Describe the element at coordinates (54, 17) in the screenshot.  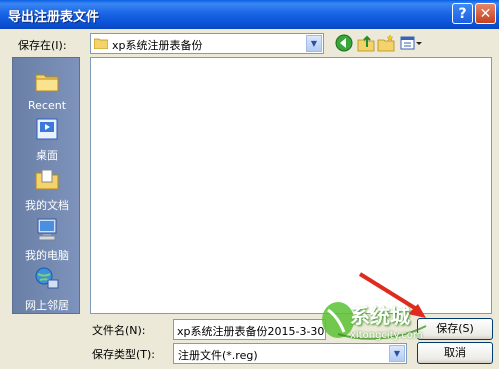
I see `window-title: 导出注册表文件` at that location.